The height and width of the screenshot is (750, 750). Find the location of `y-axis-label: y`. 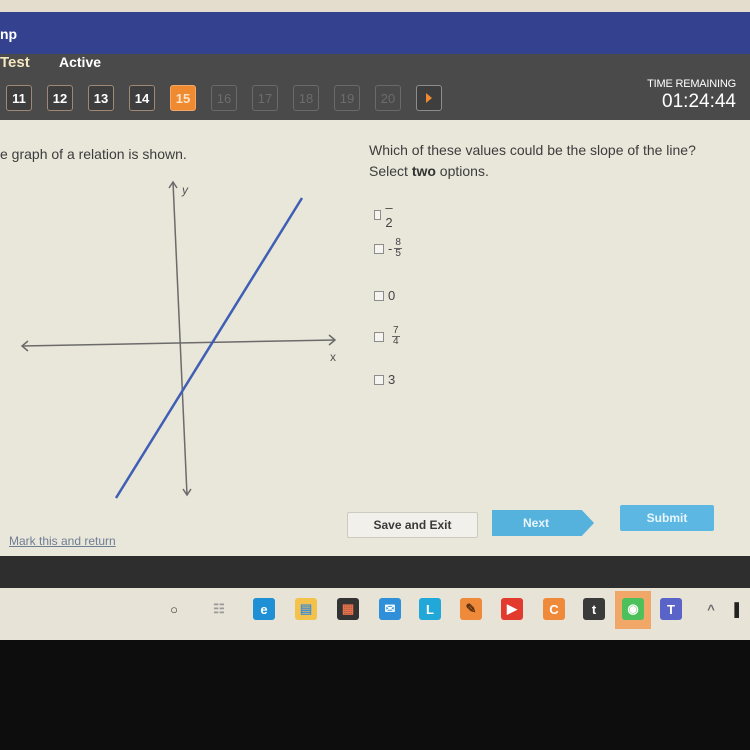

y-axis-label: y is located at coordinates (185, 190).